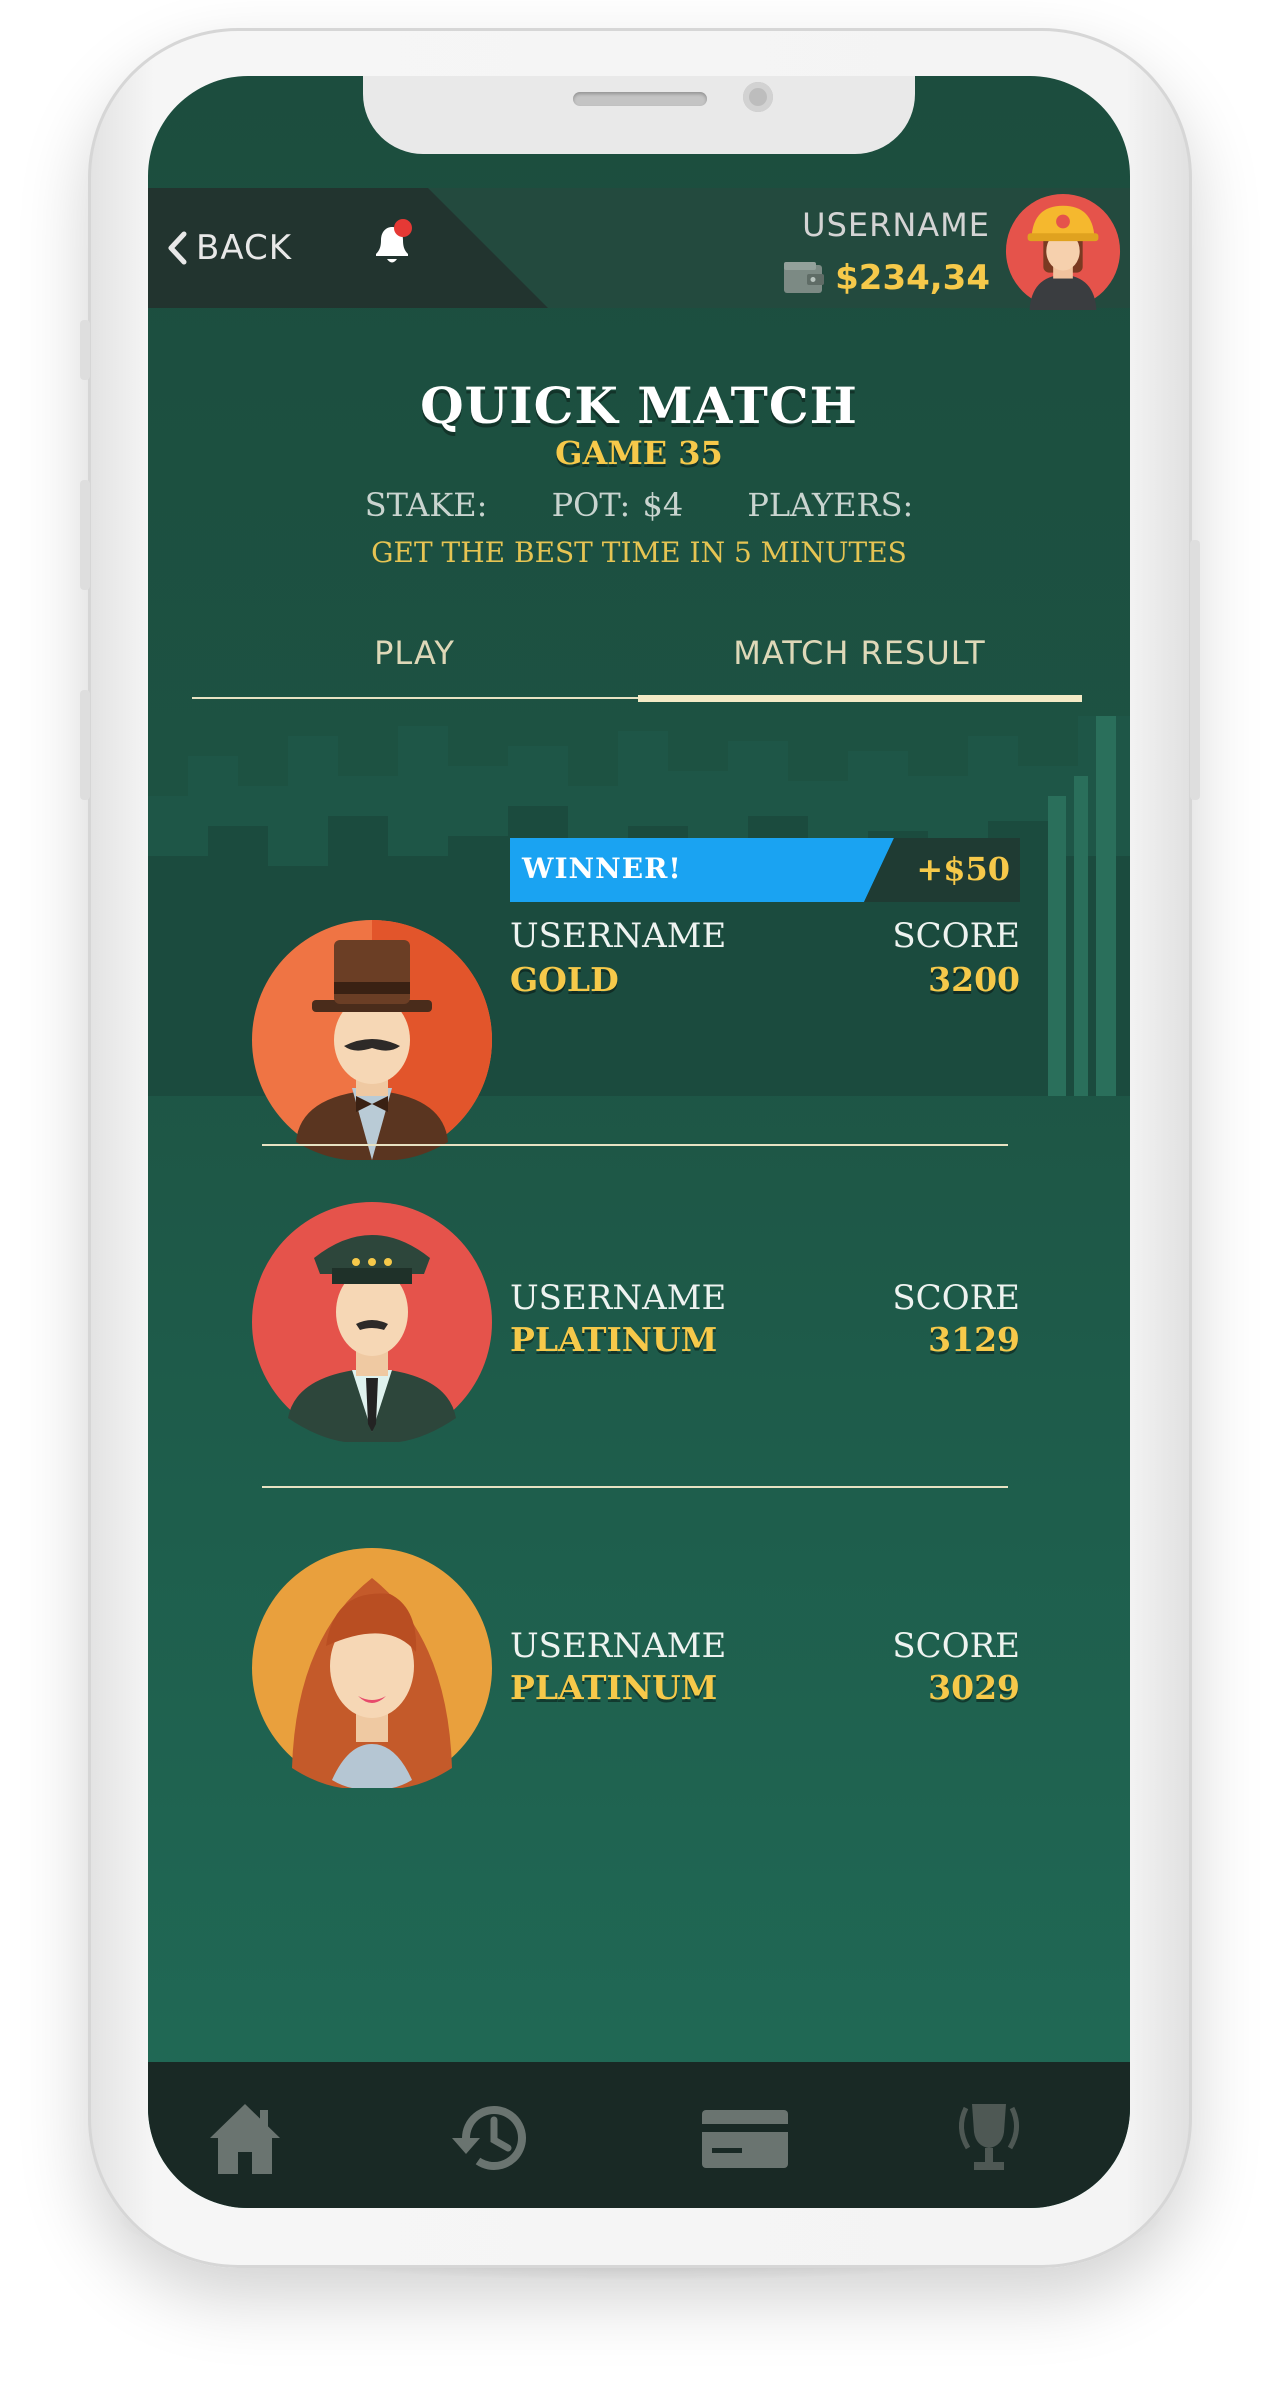 The height and width of the screenshot is (2404, 1277). Describe the element at coordinates (177, 248) in the screenshot. I see `chevron-left-icon` at that location.